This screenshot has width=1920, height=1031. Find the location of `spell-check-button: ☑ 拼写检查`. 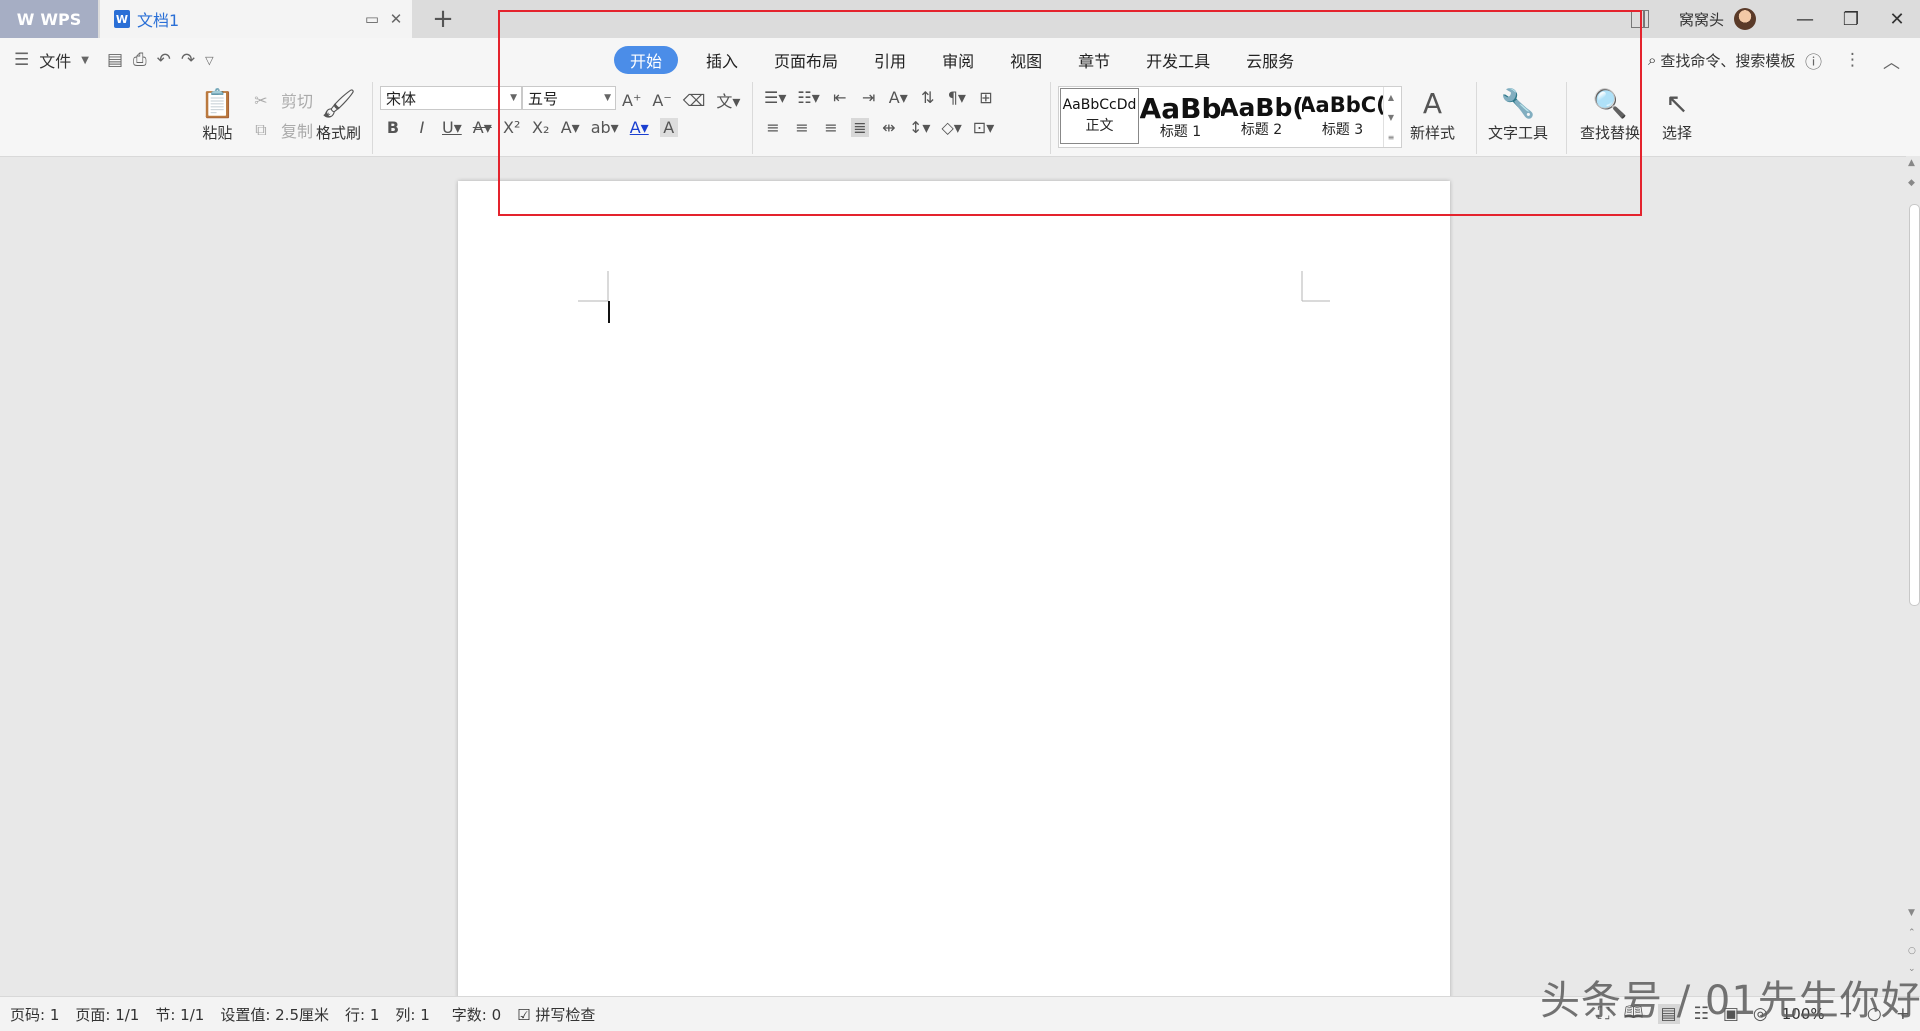

spell-check-button: ☑ 拼写检查 is located at coordinates (556, 1014).